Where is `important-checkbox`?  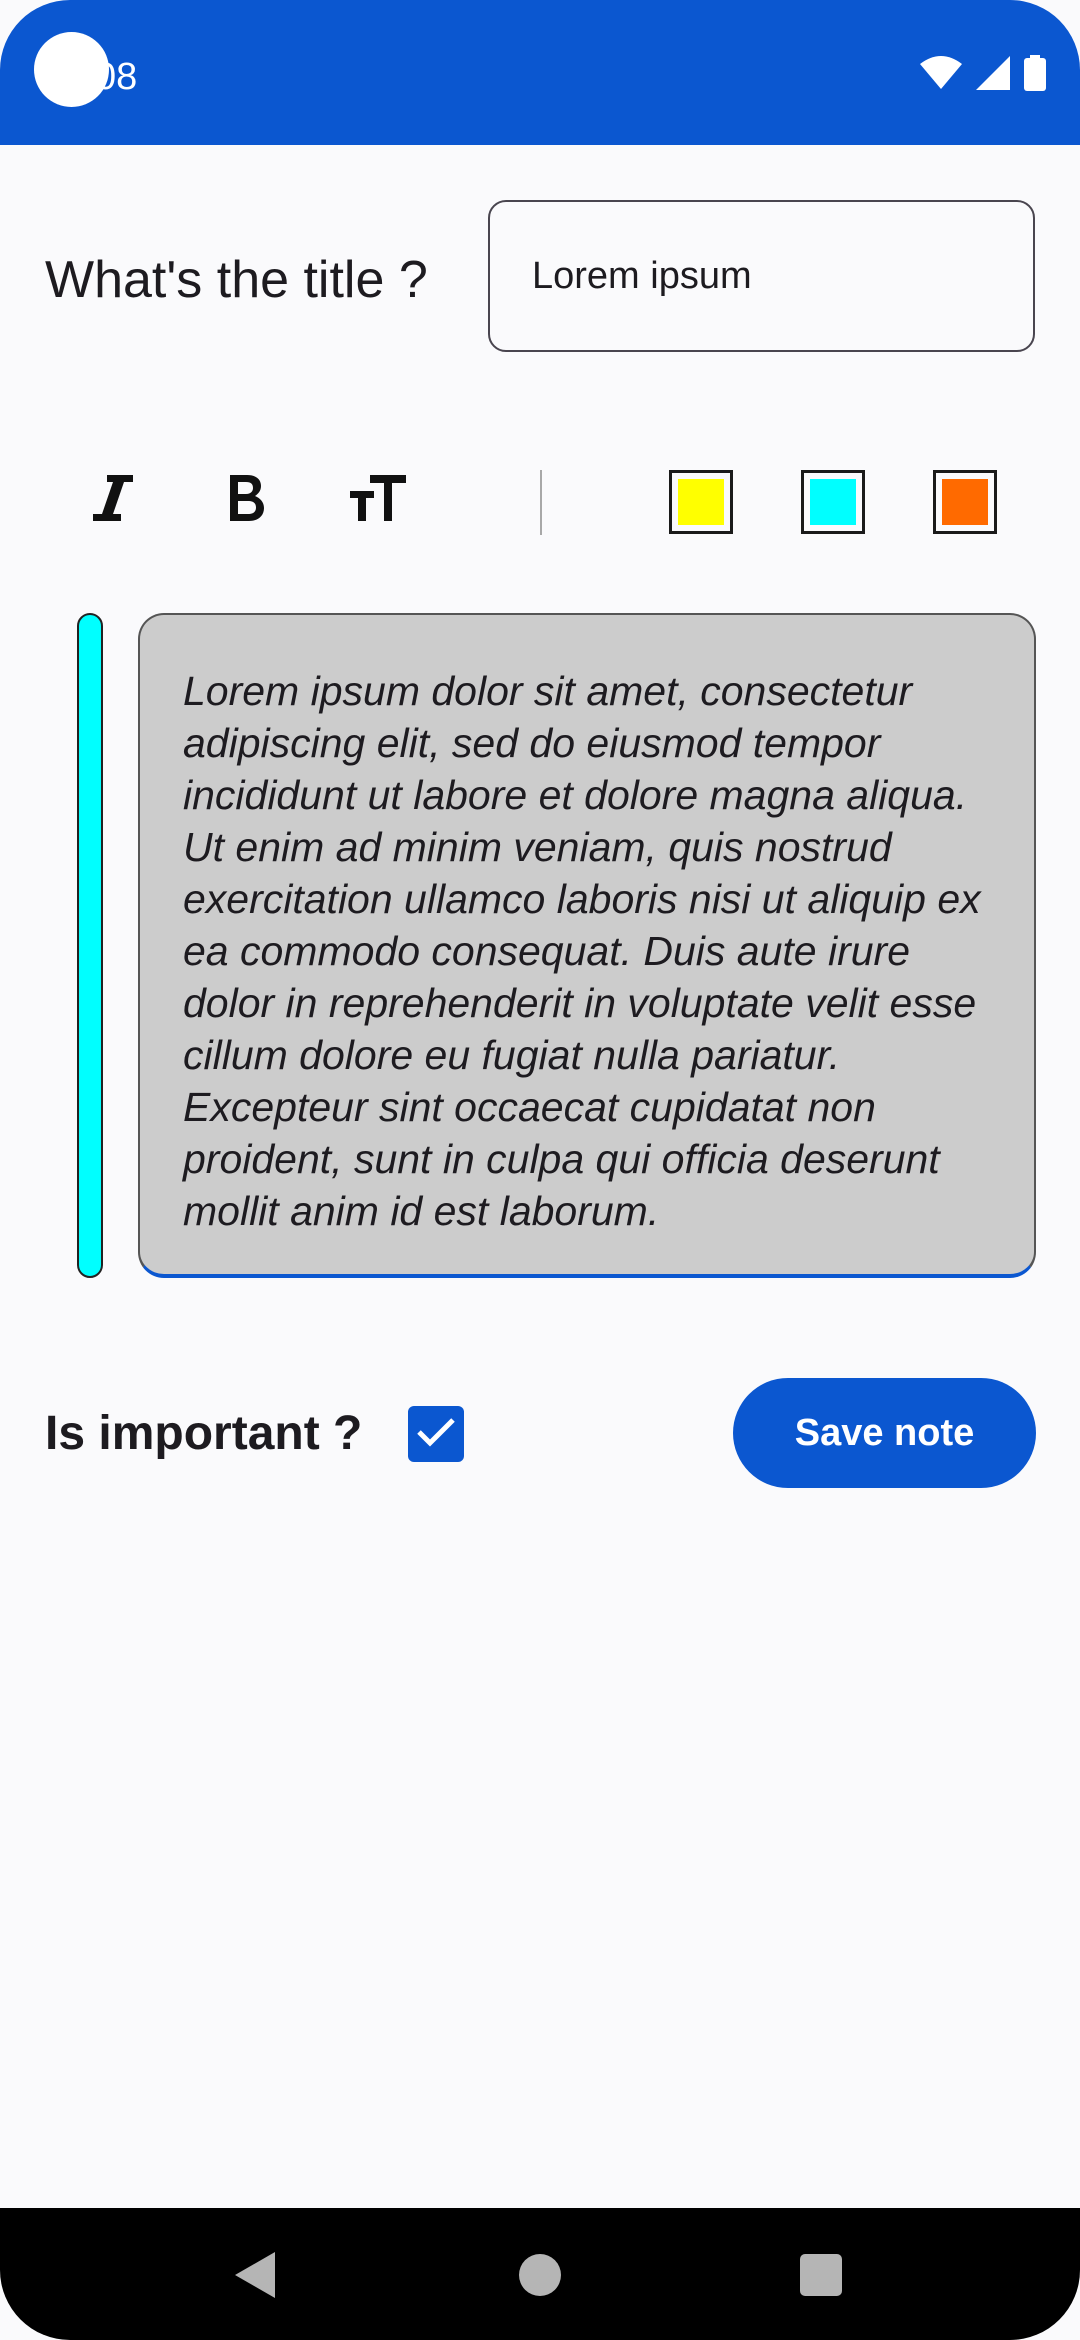
important-checkbox is located at coordinates (436, 1434).